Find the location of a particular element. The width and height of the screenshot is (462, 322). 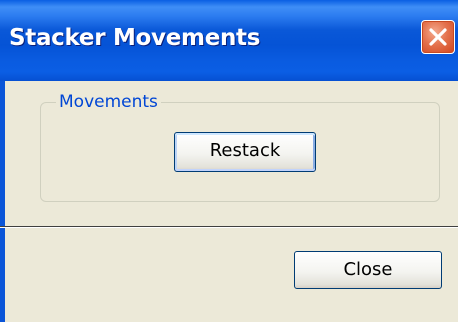

window-close-button is located at coordinates (438, 37).